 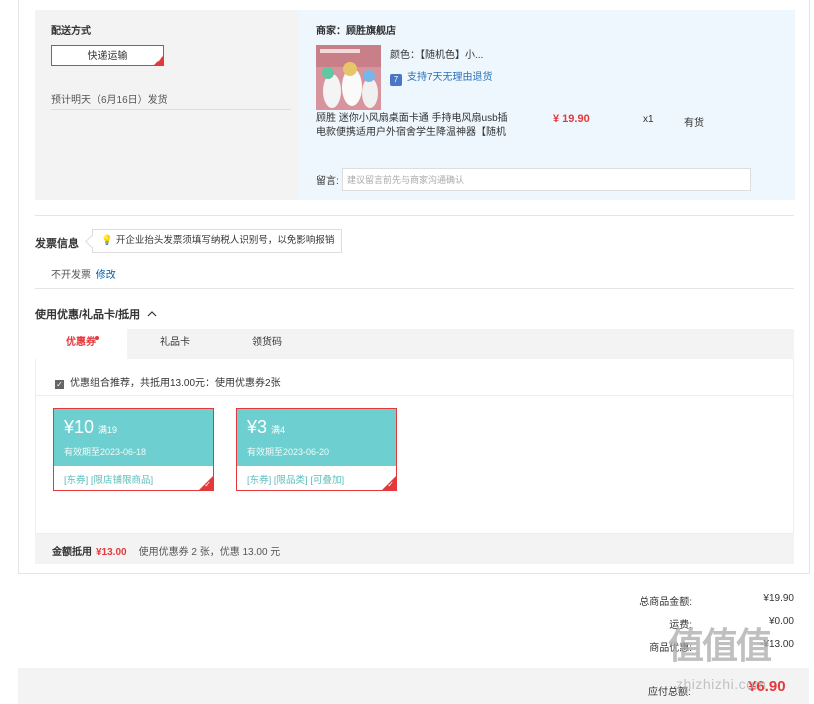 I want to click on summary-label: 金额抵用, so click(x=72, y=552).